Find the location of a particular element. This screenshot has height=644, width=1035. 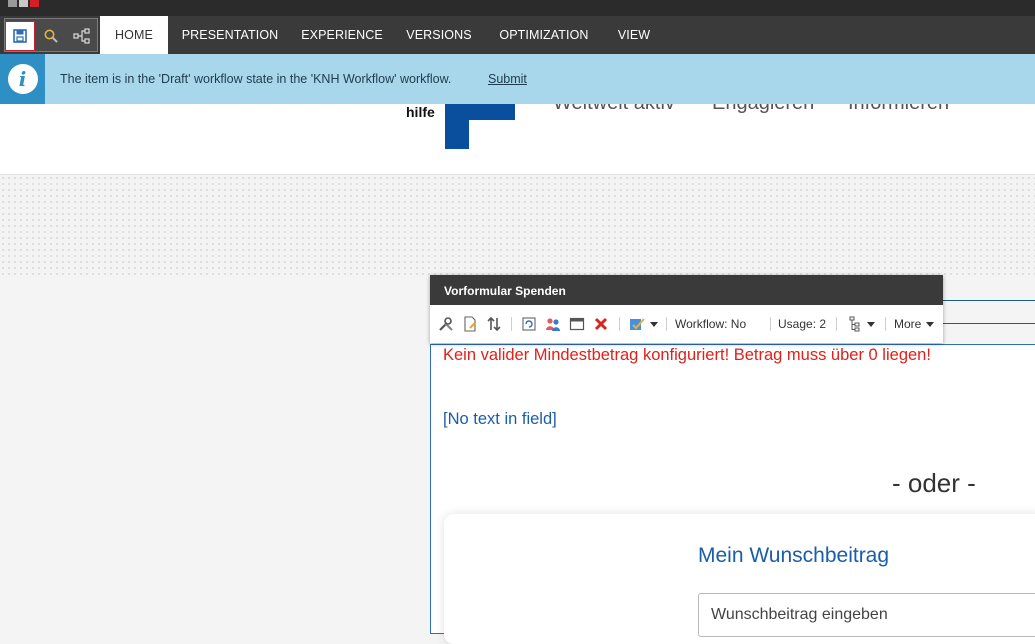

layout-icon is located at coordinates (577, 324).